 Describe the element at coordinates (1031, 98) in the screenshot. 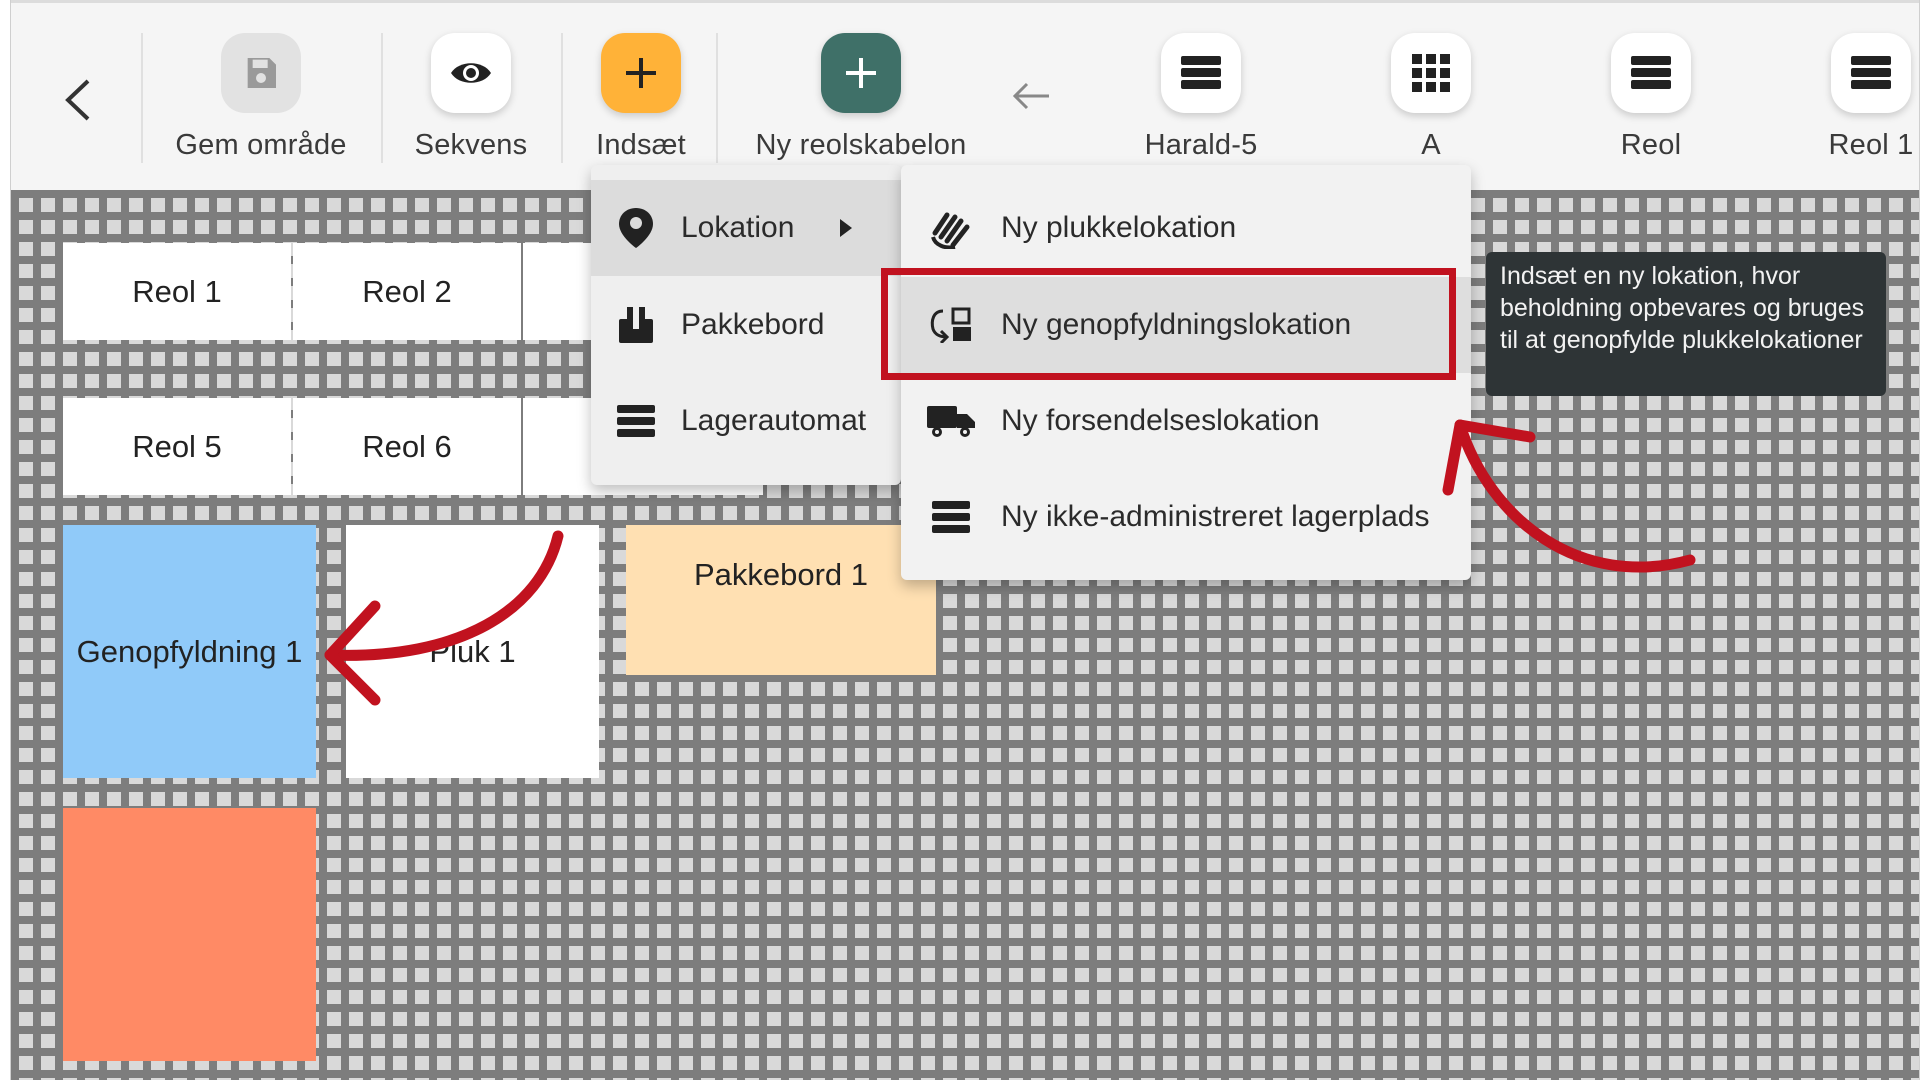

I see `arrow-left-icon` at that location.